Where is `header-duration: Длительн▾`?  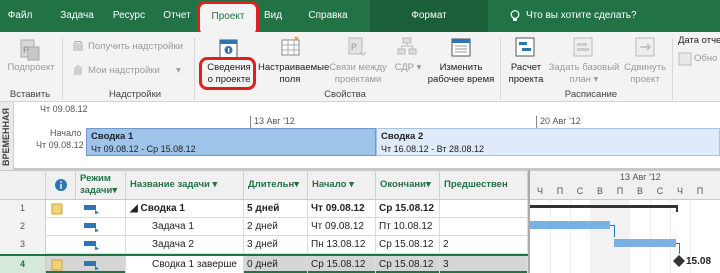
header-duration: Длительн▾ is located at coordinates (276, 185).